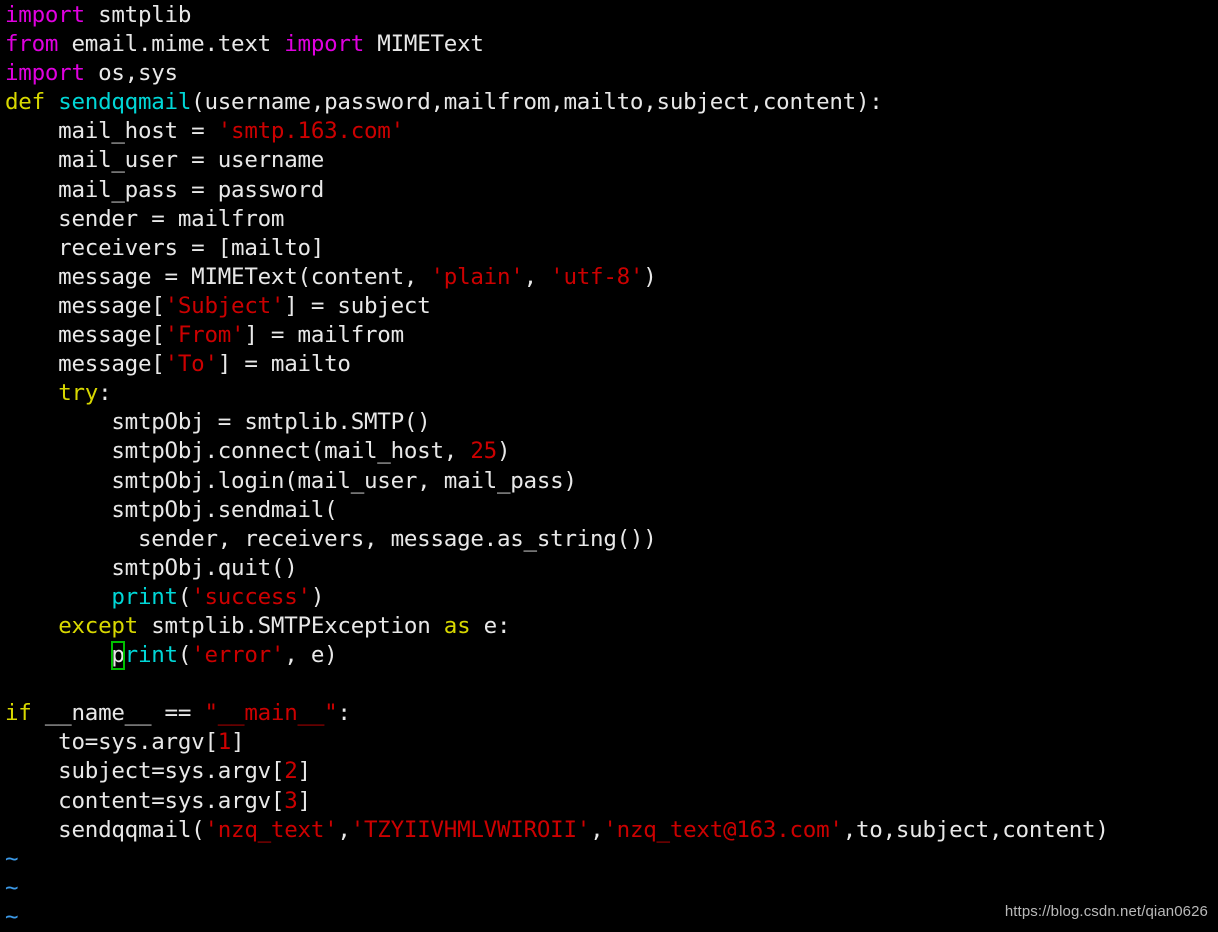 The width and height of the screenshot is (1218, 932). What do you see at coordinates (457, 625) in the screenshot?
I see `code-token: as` at bounding box center [457, 625].